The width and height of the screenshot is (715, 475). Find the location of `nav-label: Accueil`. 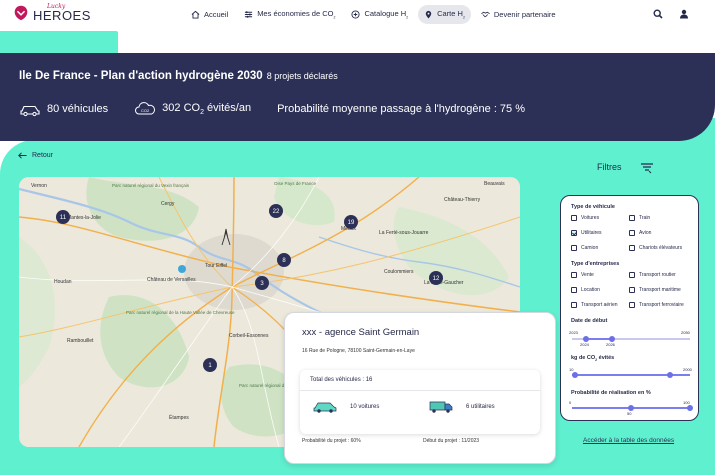

nav-label: Accueil is located at coordinates (216, 14).